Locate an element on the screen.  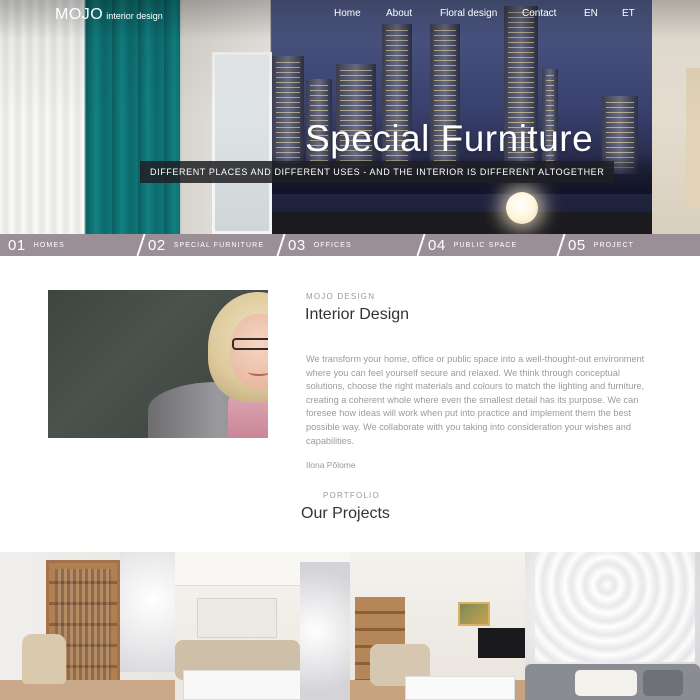
designer-portrait is located at coordinates (158, 364).